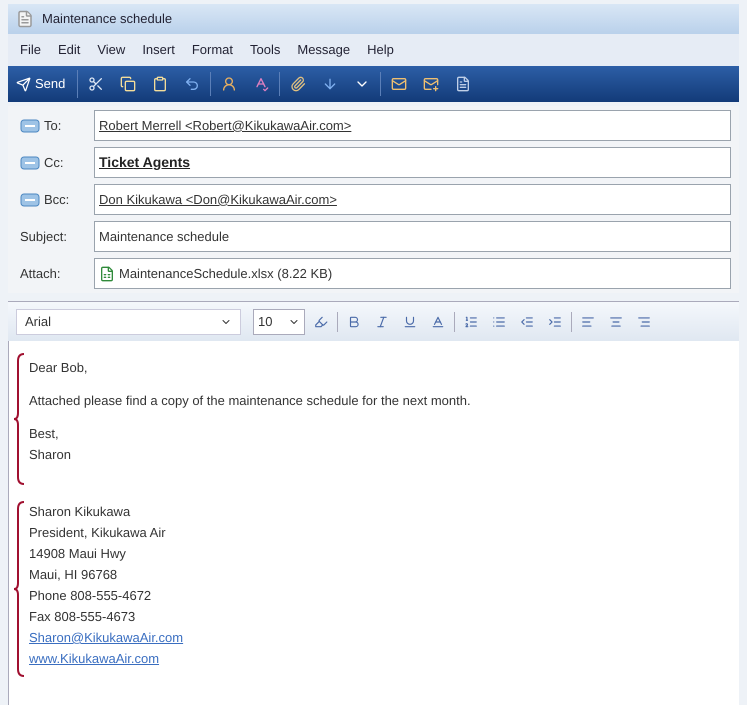 Image resolution: width=747 pixels, height=705 pixels. I want to click on signature-line: President, Kikukawa Air, so click(98, 533).